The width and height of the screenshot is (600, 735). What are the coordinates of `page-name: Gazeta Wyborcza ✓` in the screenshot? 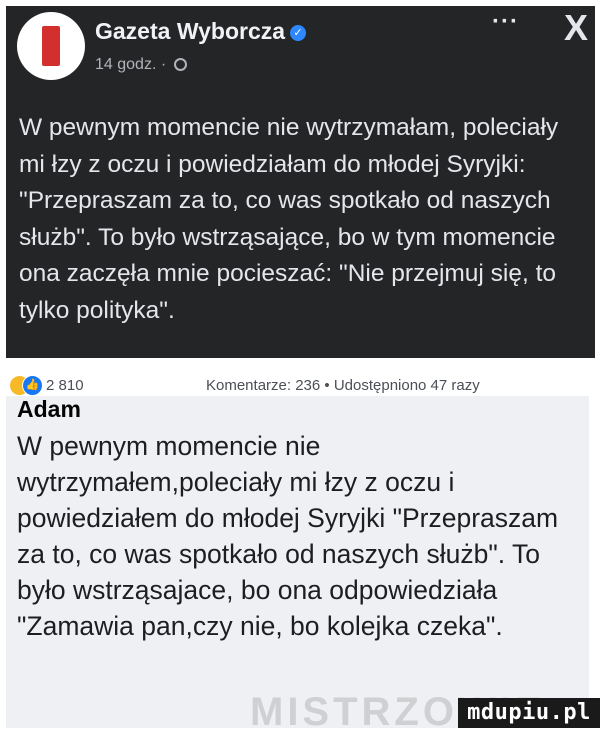 It's located at (201, 31).